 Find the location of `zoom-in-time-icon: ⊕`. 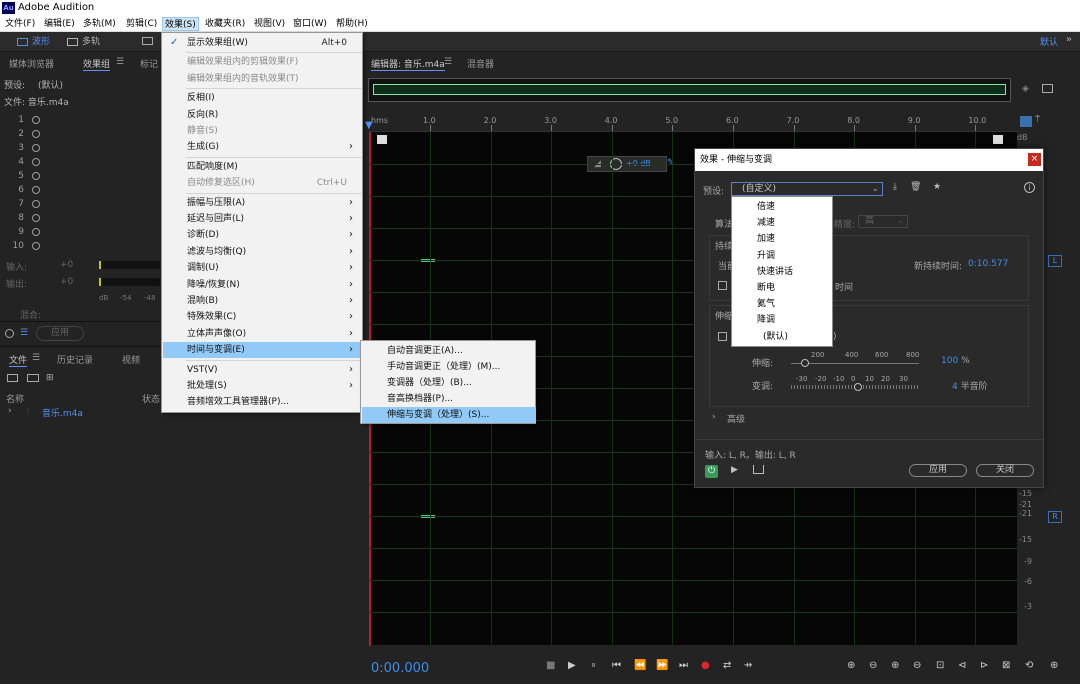

zoom-in-time-icon: ⊕ is located at coordinates (895, 665).